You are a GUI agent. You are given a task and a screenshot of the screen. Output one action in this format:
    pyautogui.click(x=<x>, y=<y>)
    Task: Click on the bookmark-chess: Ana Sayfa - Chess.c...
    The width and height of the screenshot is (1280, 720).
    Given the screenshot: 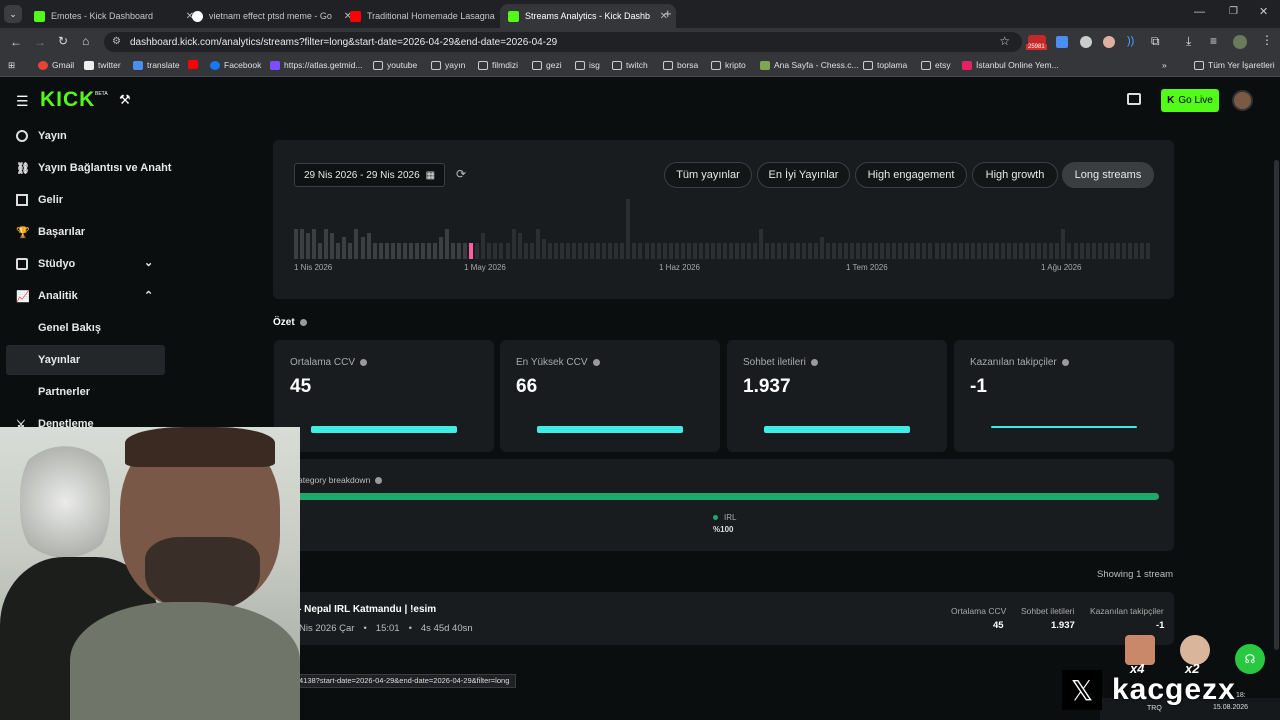 What is the action you would take?
    pyautogui.click(x=809, y=65)
    